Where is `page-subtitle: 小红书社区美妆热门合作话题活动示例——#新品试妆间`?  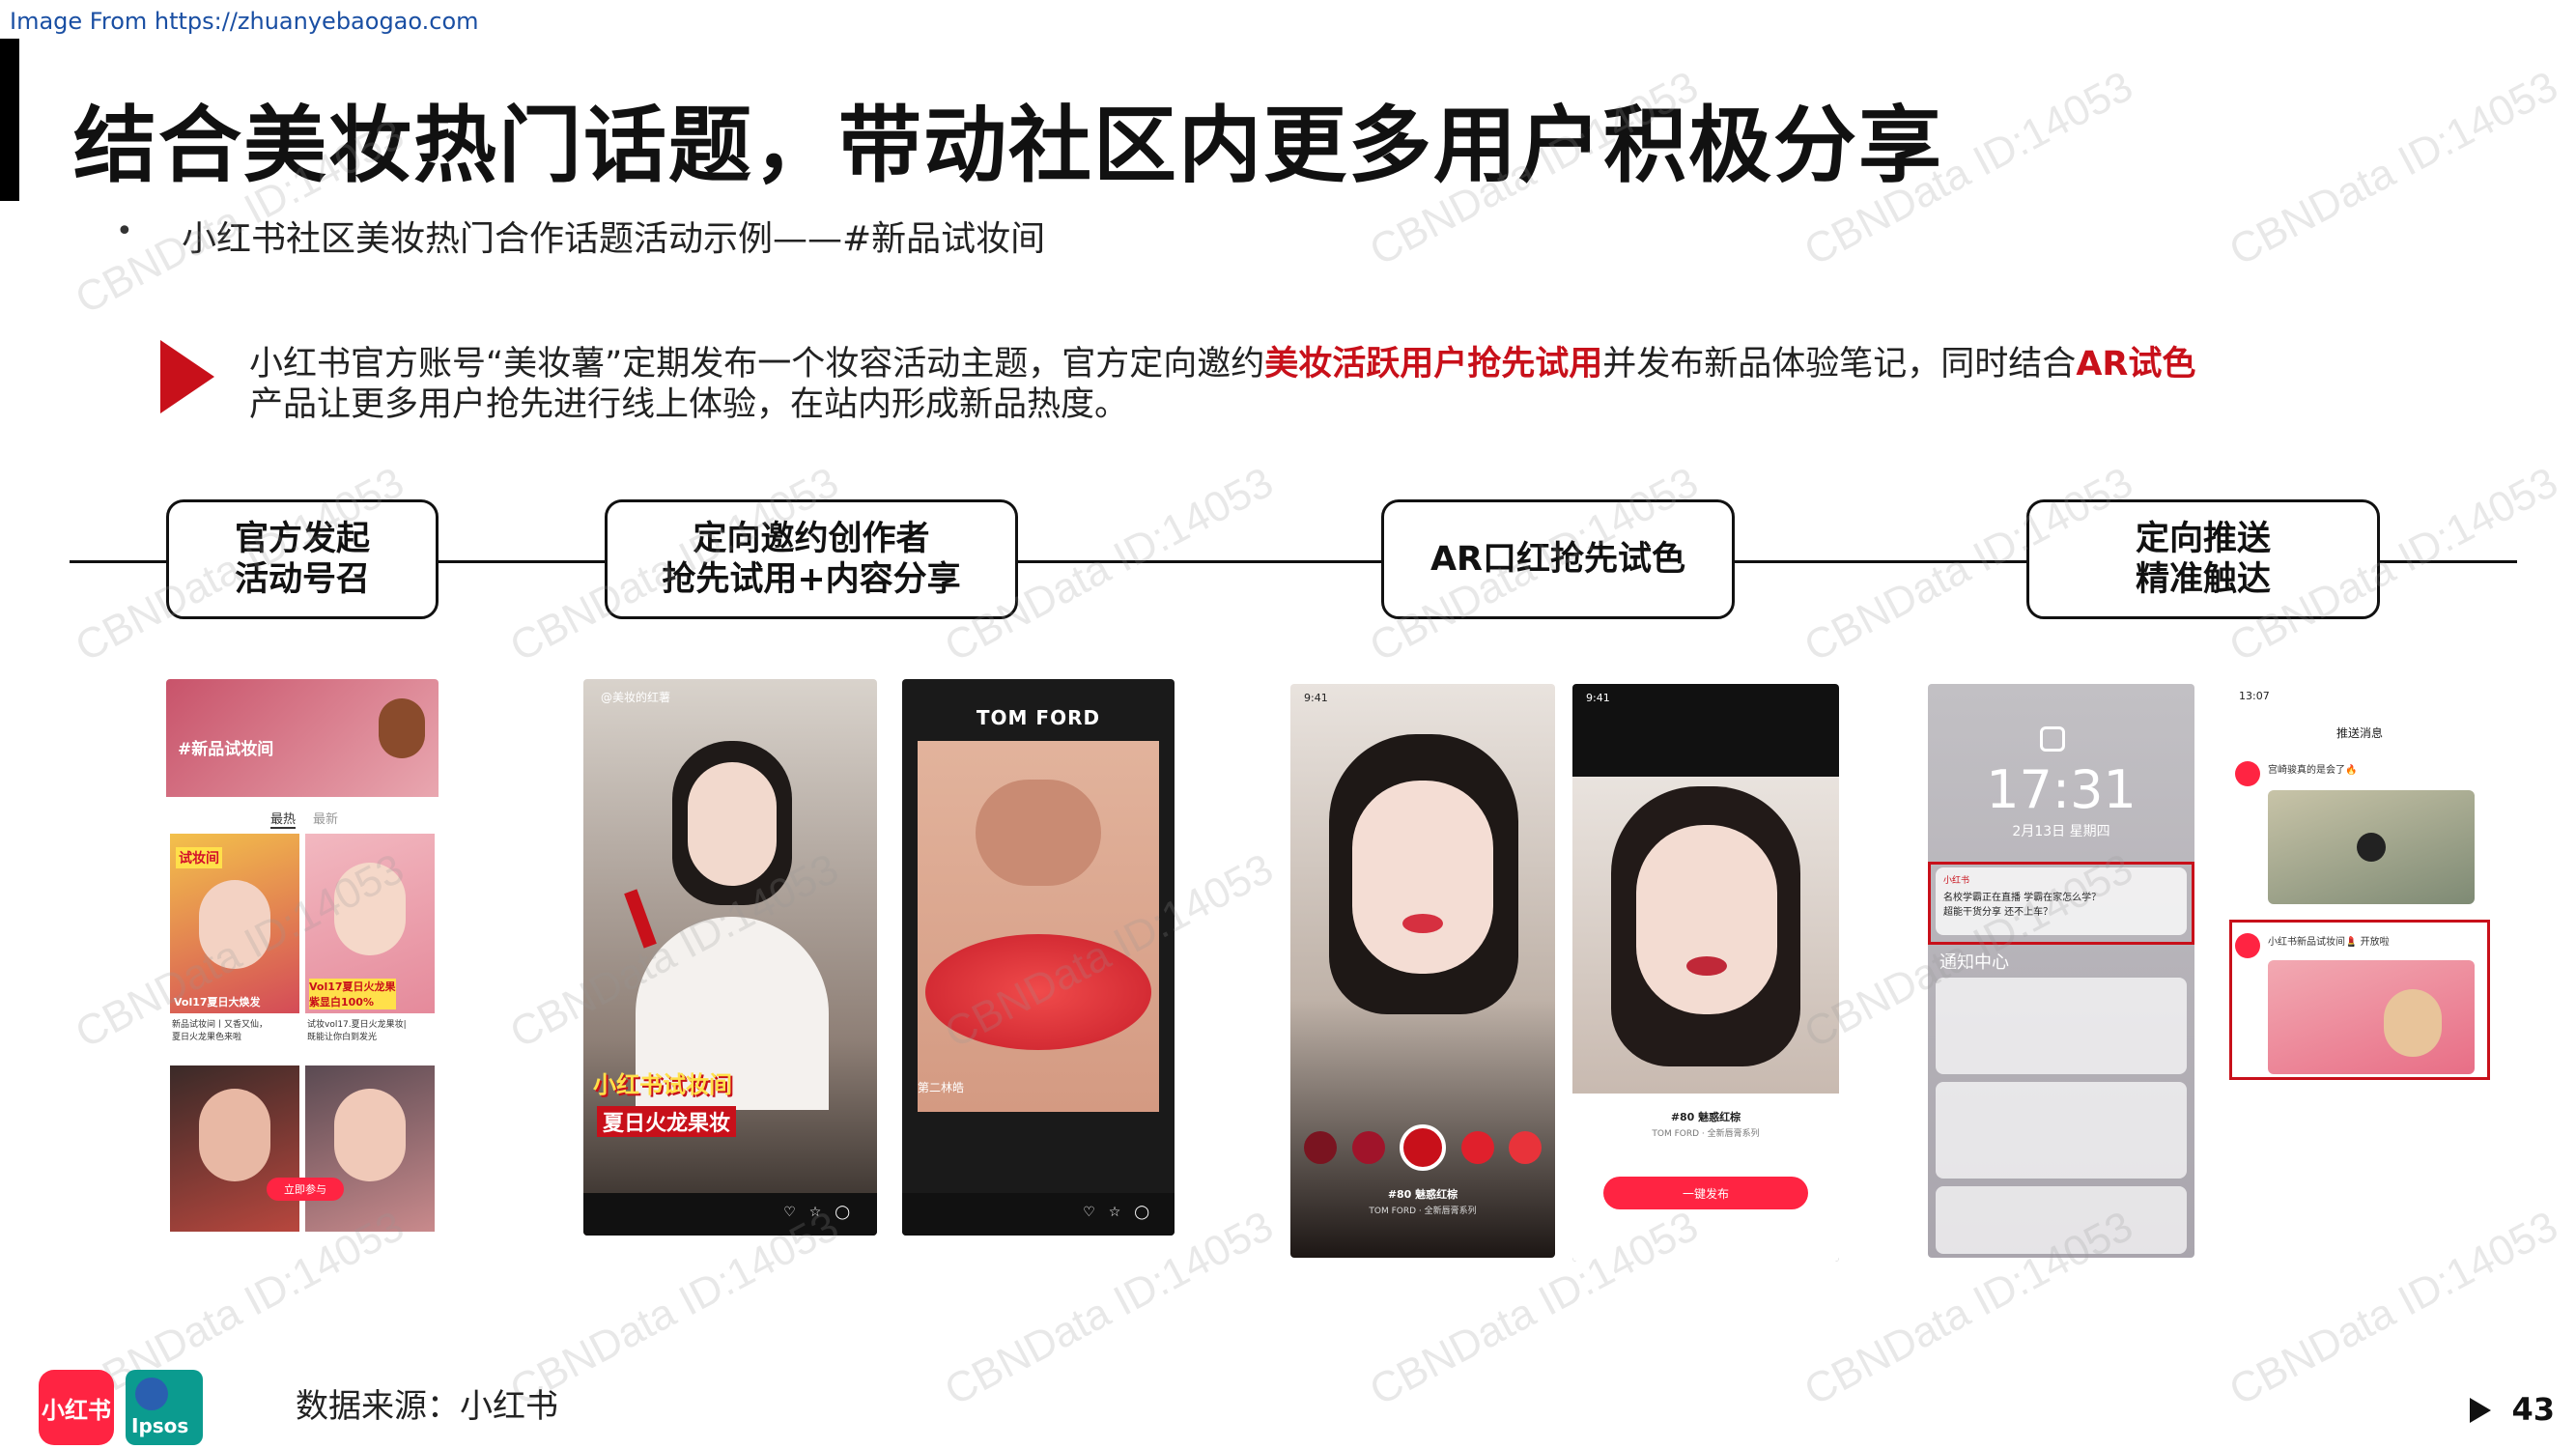 page-subtitle: 小红书社区美妆热门合作话题活动示例——#新品试妆间 is located at coordinates (614, 239).